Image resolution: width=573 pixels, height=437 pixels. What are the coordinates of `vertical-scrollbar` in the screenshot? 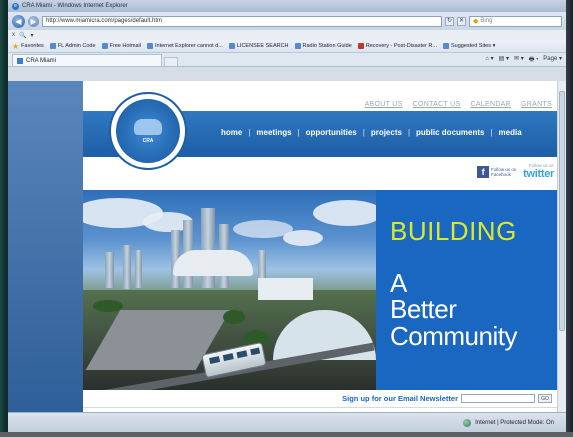 It's located at (561, 246).